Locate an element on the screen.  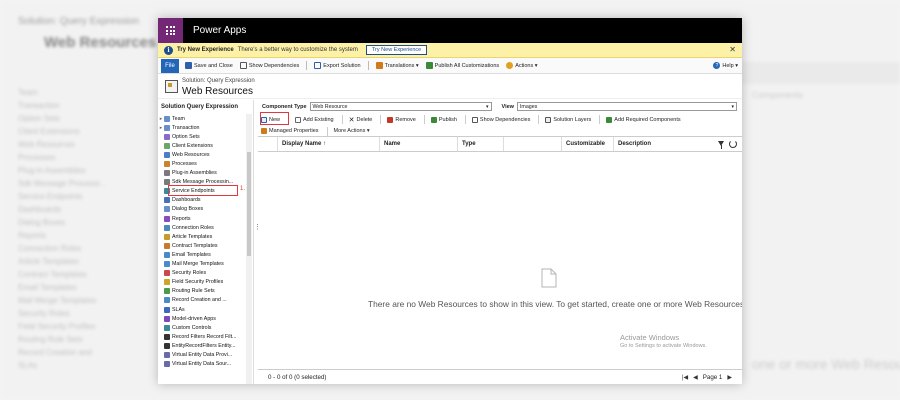
bg-list-item: Mail Merge Templates is located at coordinates (57, 300).